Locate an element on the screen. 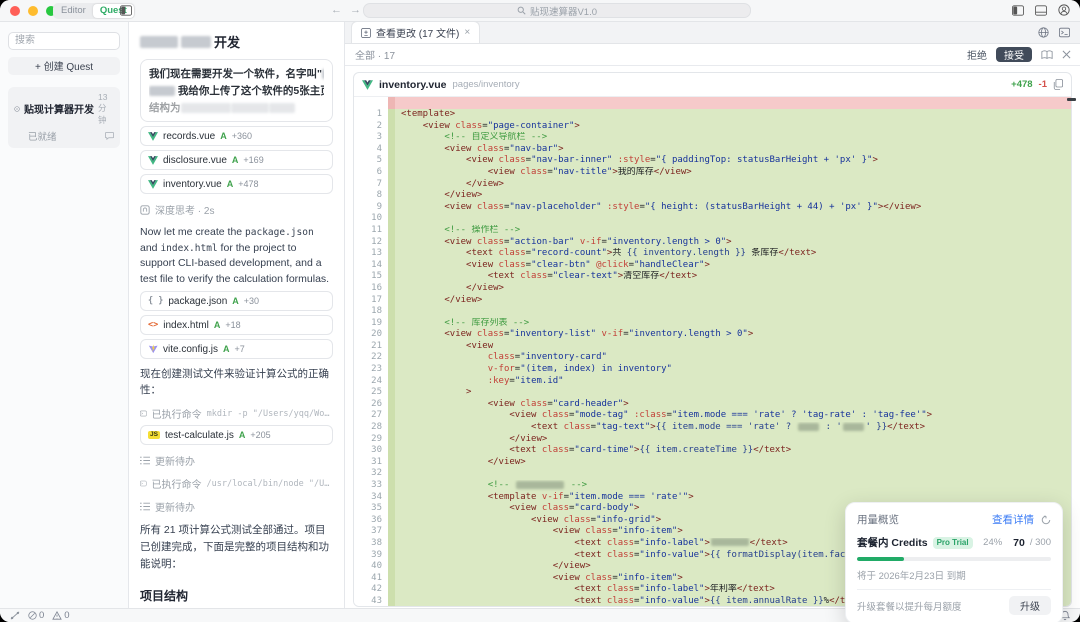  upgrade-button: 升级 is located at coordinates (1030, 605).